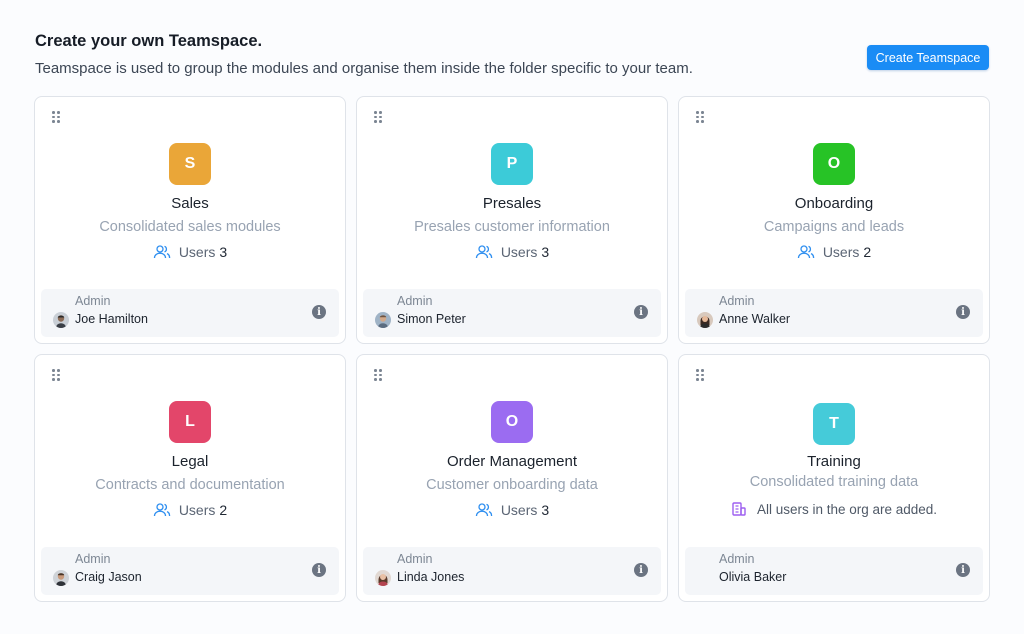  What do you see at coordinates (512, 461) in the screenshot?
I see `teamspace-name: Order Management` at bounding box center [512, 461].